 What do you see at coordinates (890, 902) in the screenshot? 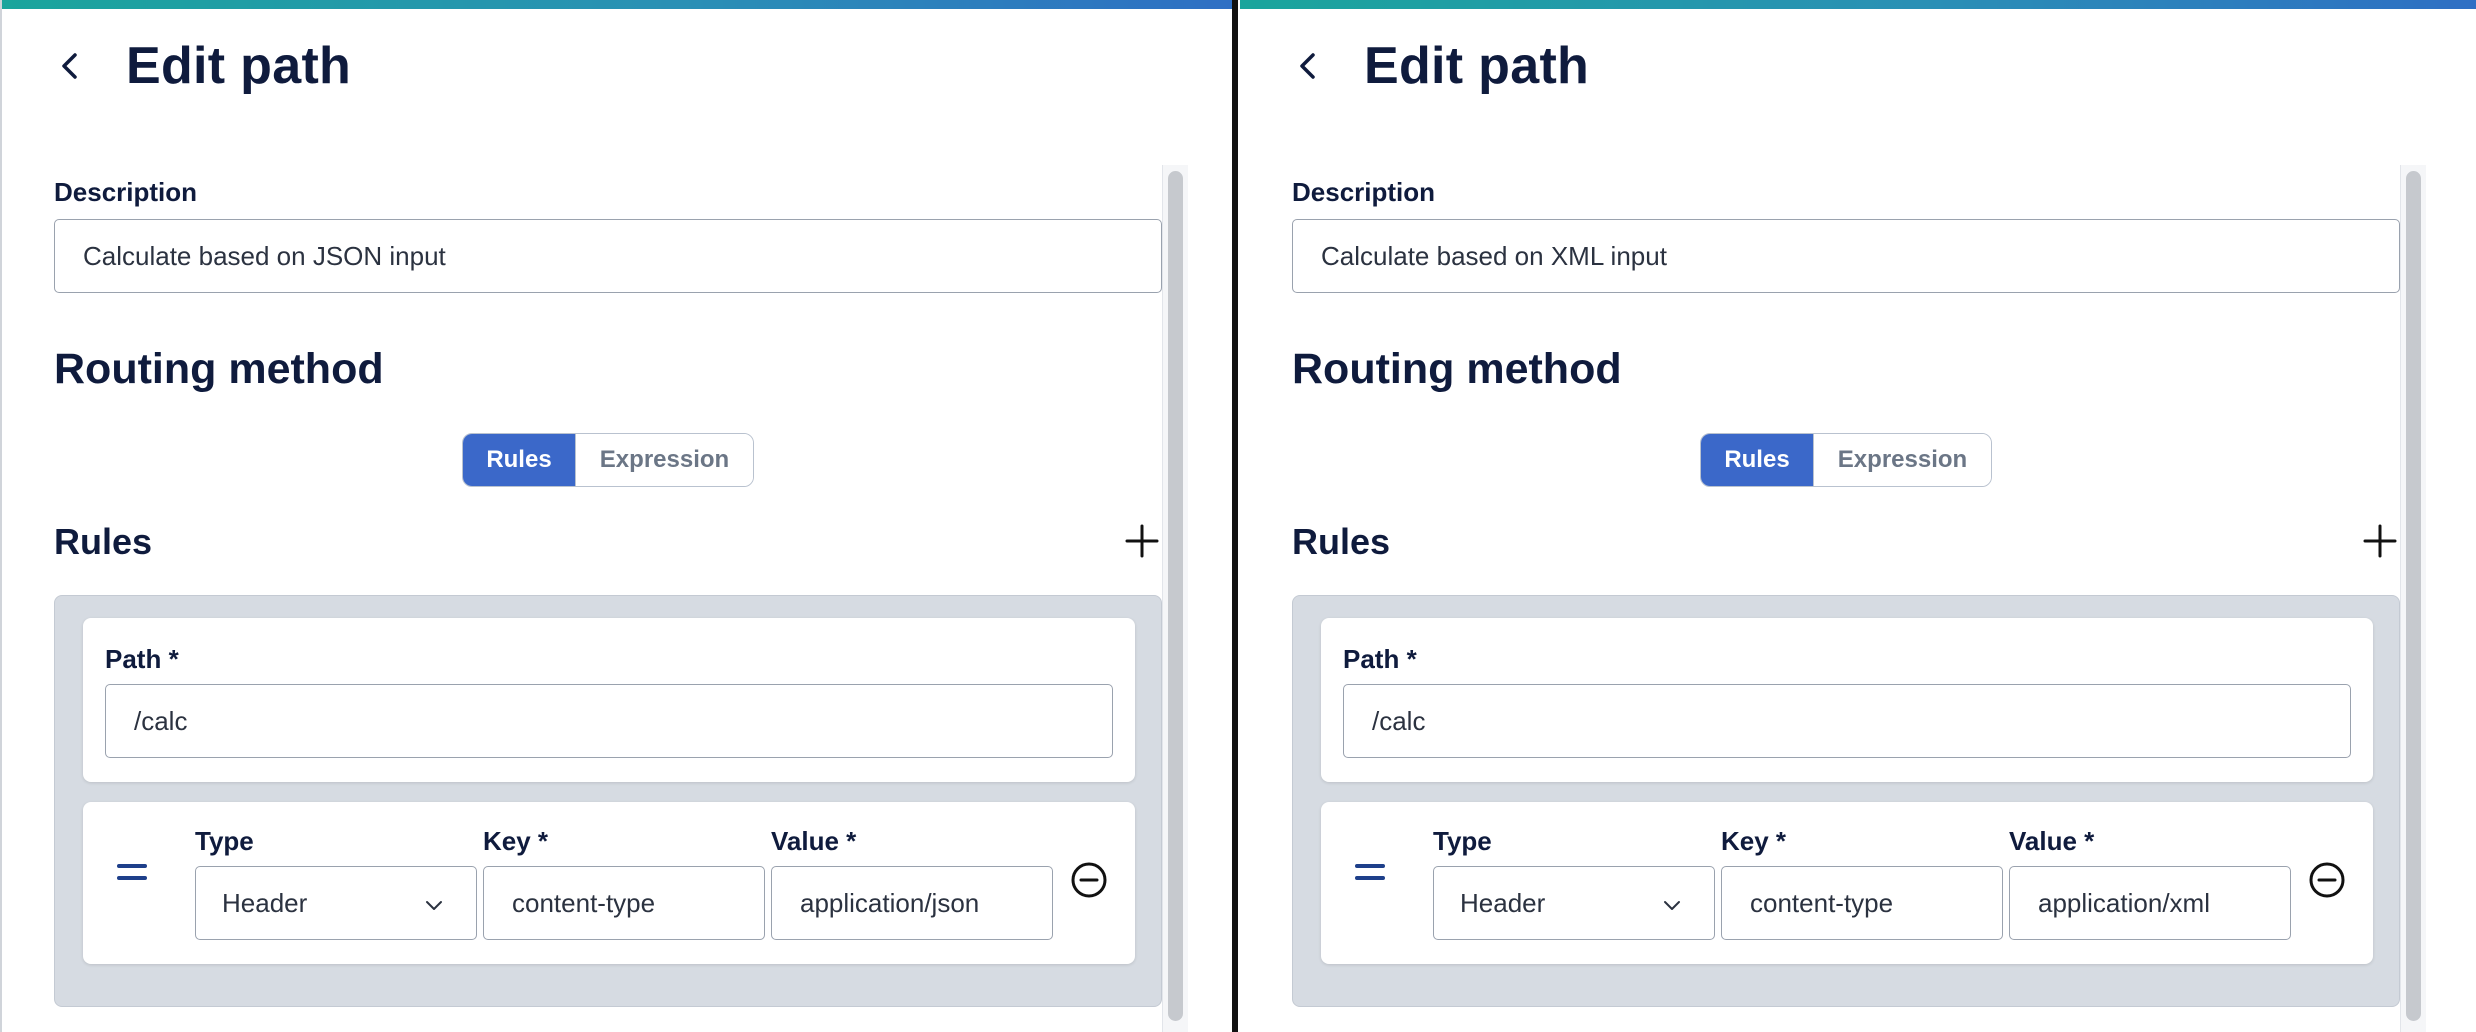
I see `value-value: application/json` at bounding box center [890, 902].